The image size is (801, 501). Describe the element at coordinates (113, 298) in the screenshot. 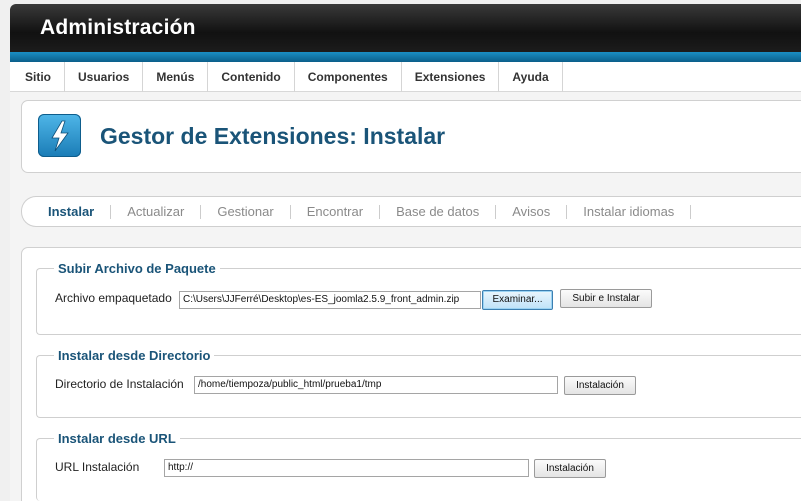

I see `package-file-label: Archivo empaquetado` at that location.